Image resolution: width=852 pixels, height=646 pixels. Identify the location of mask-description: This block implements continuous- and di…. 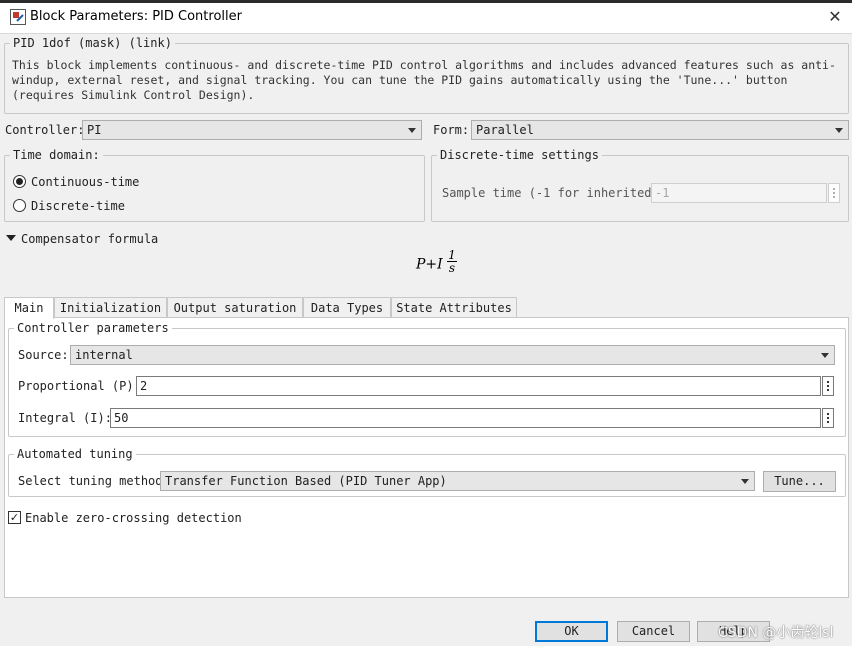
(424, 80).